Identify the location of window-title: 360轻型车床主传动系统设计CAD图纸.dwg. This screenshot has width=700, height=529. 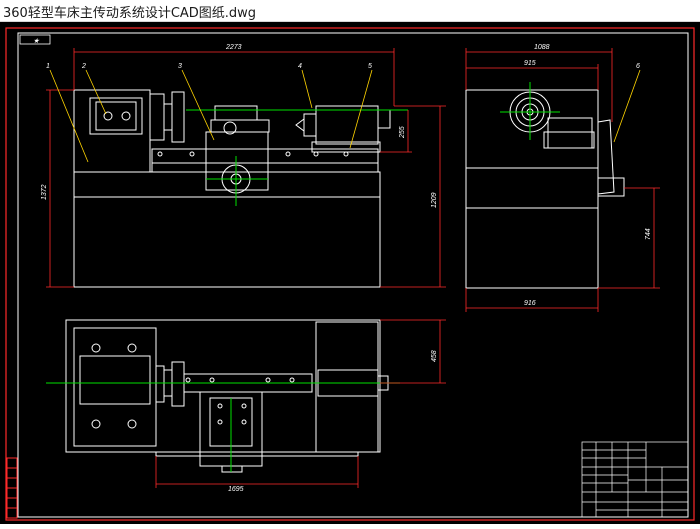
(130, 13).